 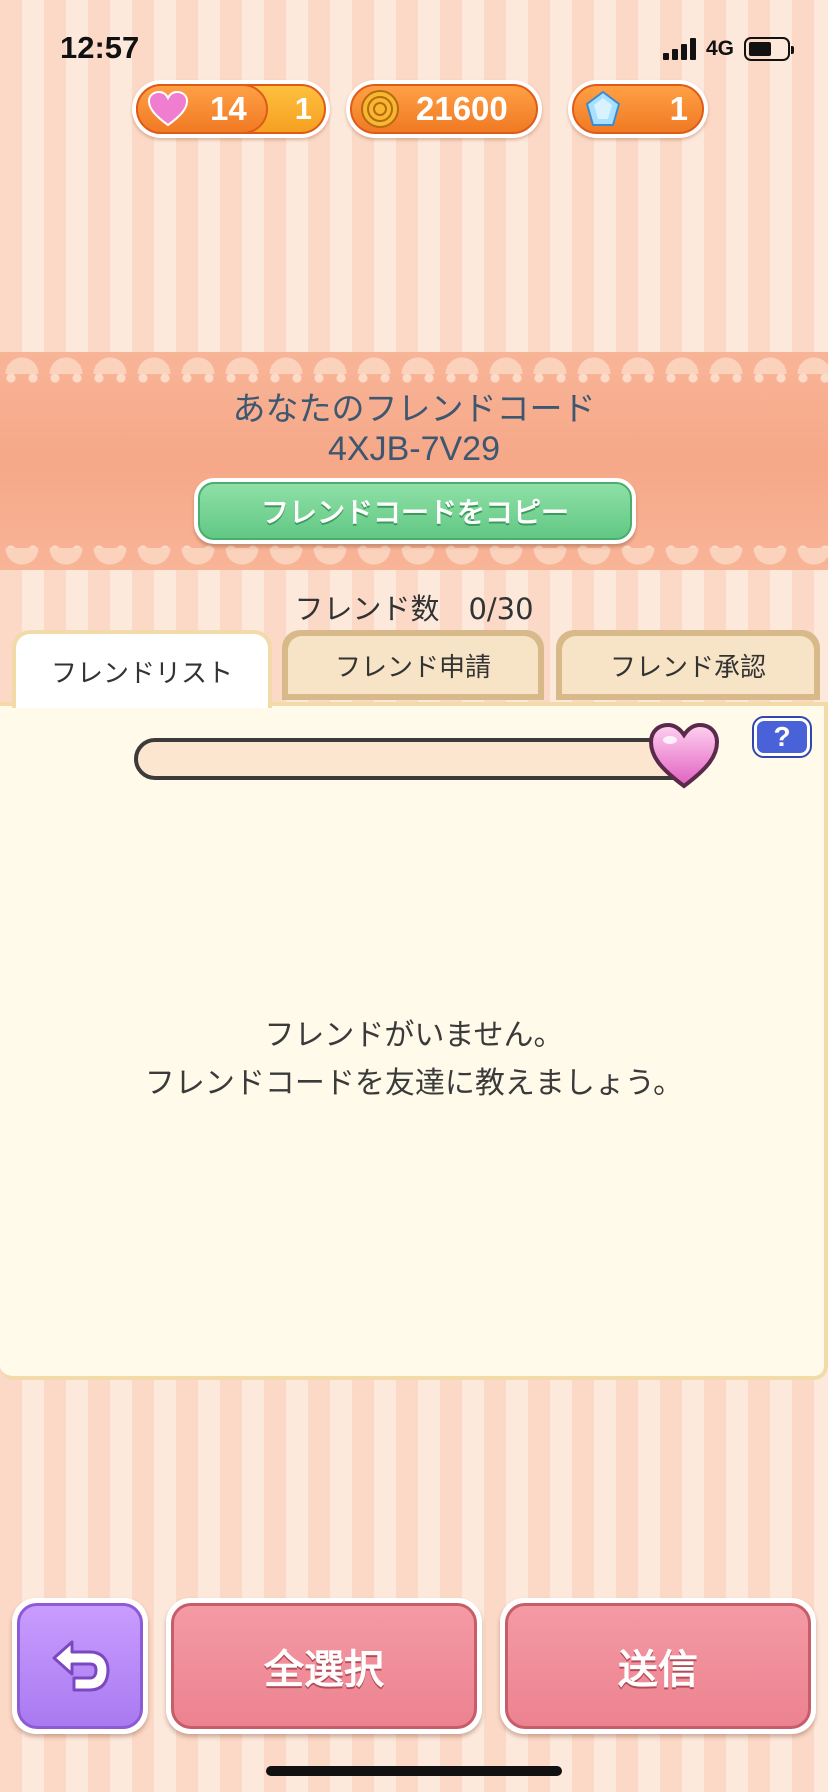 What do you see at coordinates (303, 108) in the screenshot?
I see `hearts-extra: 1` at bounding box center [303, 108].